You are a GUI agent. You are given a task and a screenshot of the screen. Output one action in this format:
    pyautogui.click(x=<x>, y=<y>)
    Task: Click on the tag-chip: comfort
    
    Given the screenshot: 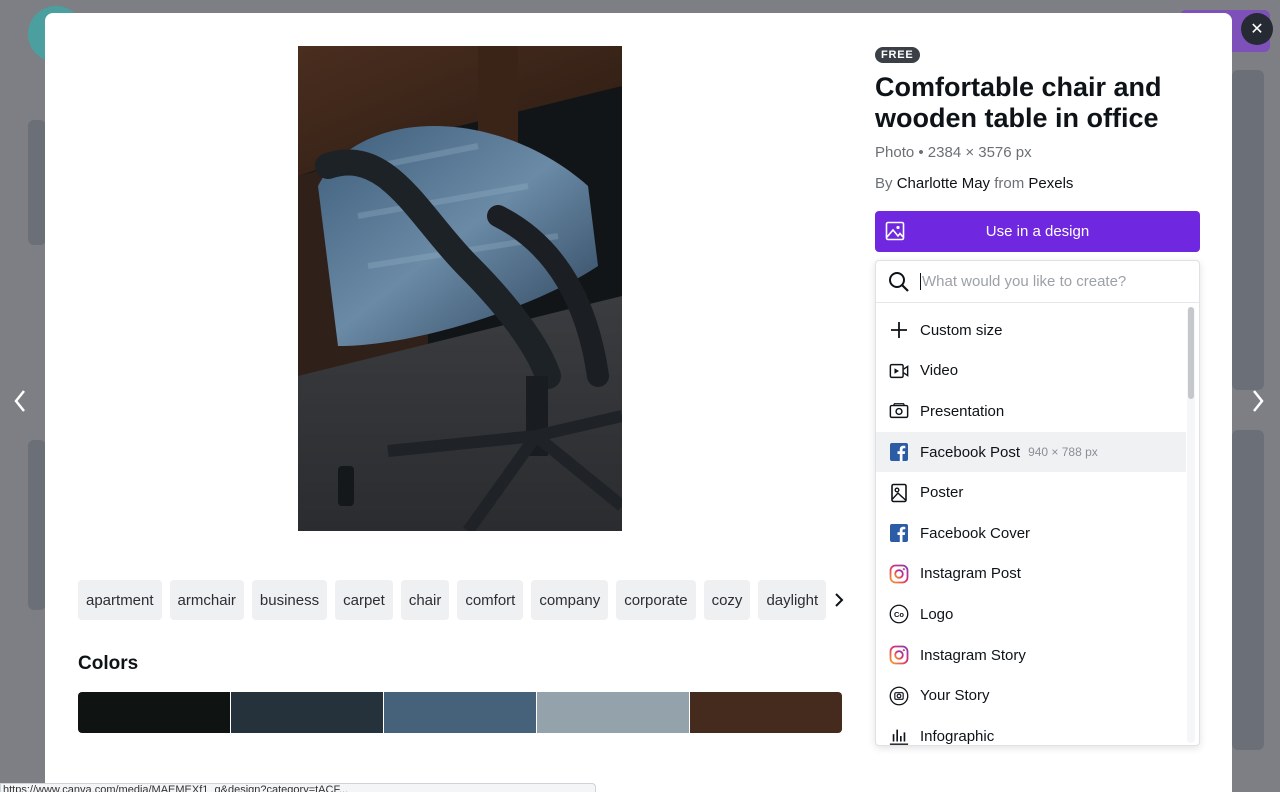 What is the action you would take?
    pyautogui.click(x=490, y=600)
    